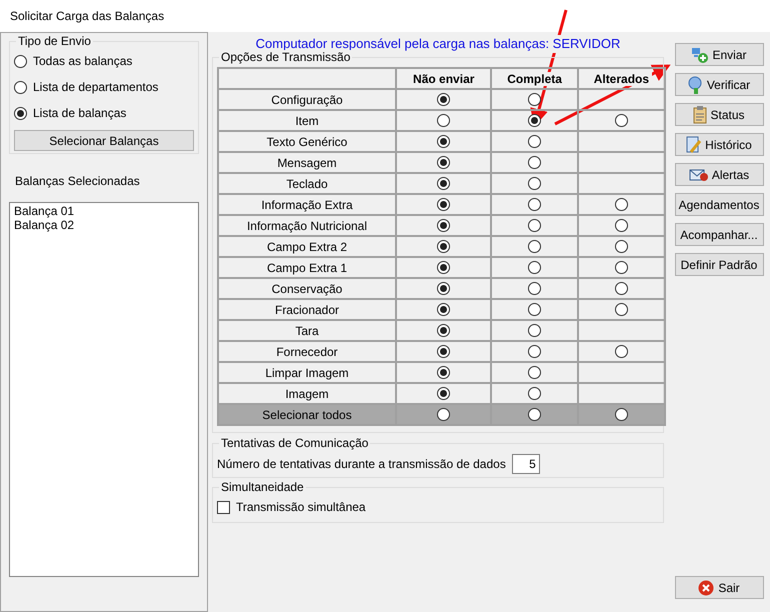 The image size is (770, 612). What do you see at coordinates (285, 57) in the screenshot?
I see `group-title: Opções de Transmissão` at bounding box center [285, 57].